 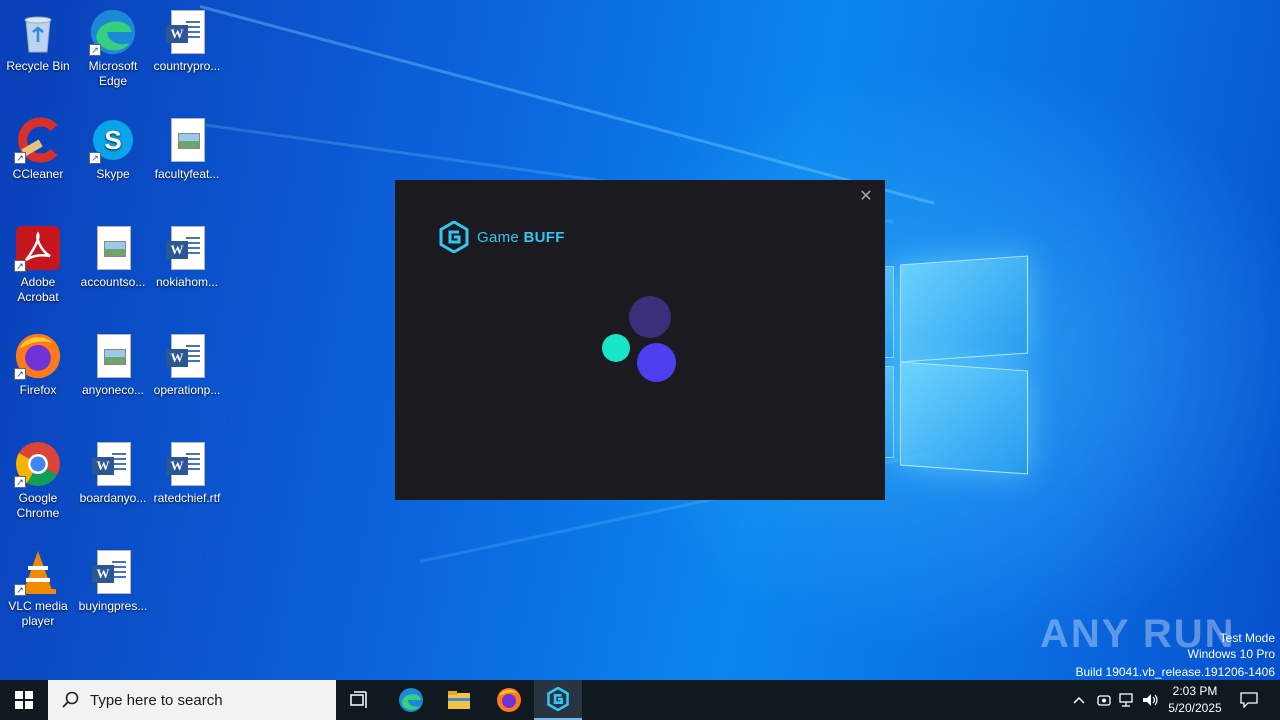 I want to click on close-icon: ✕, so click(x=866, y=197).